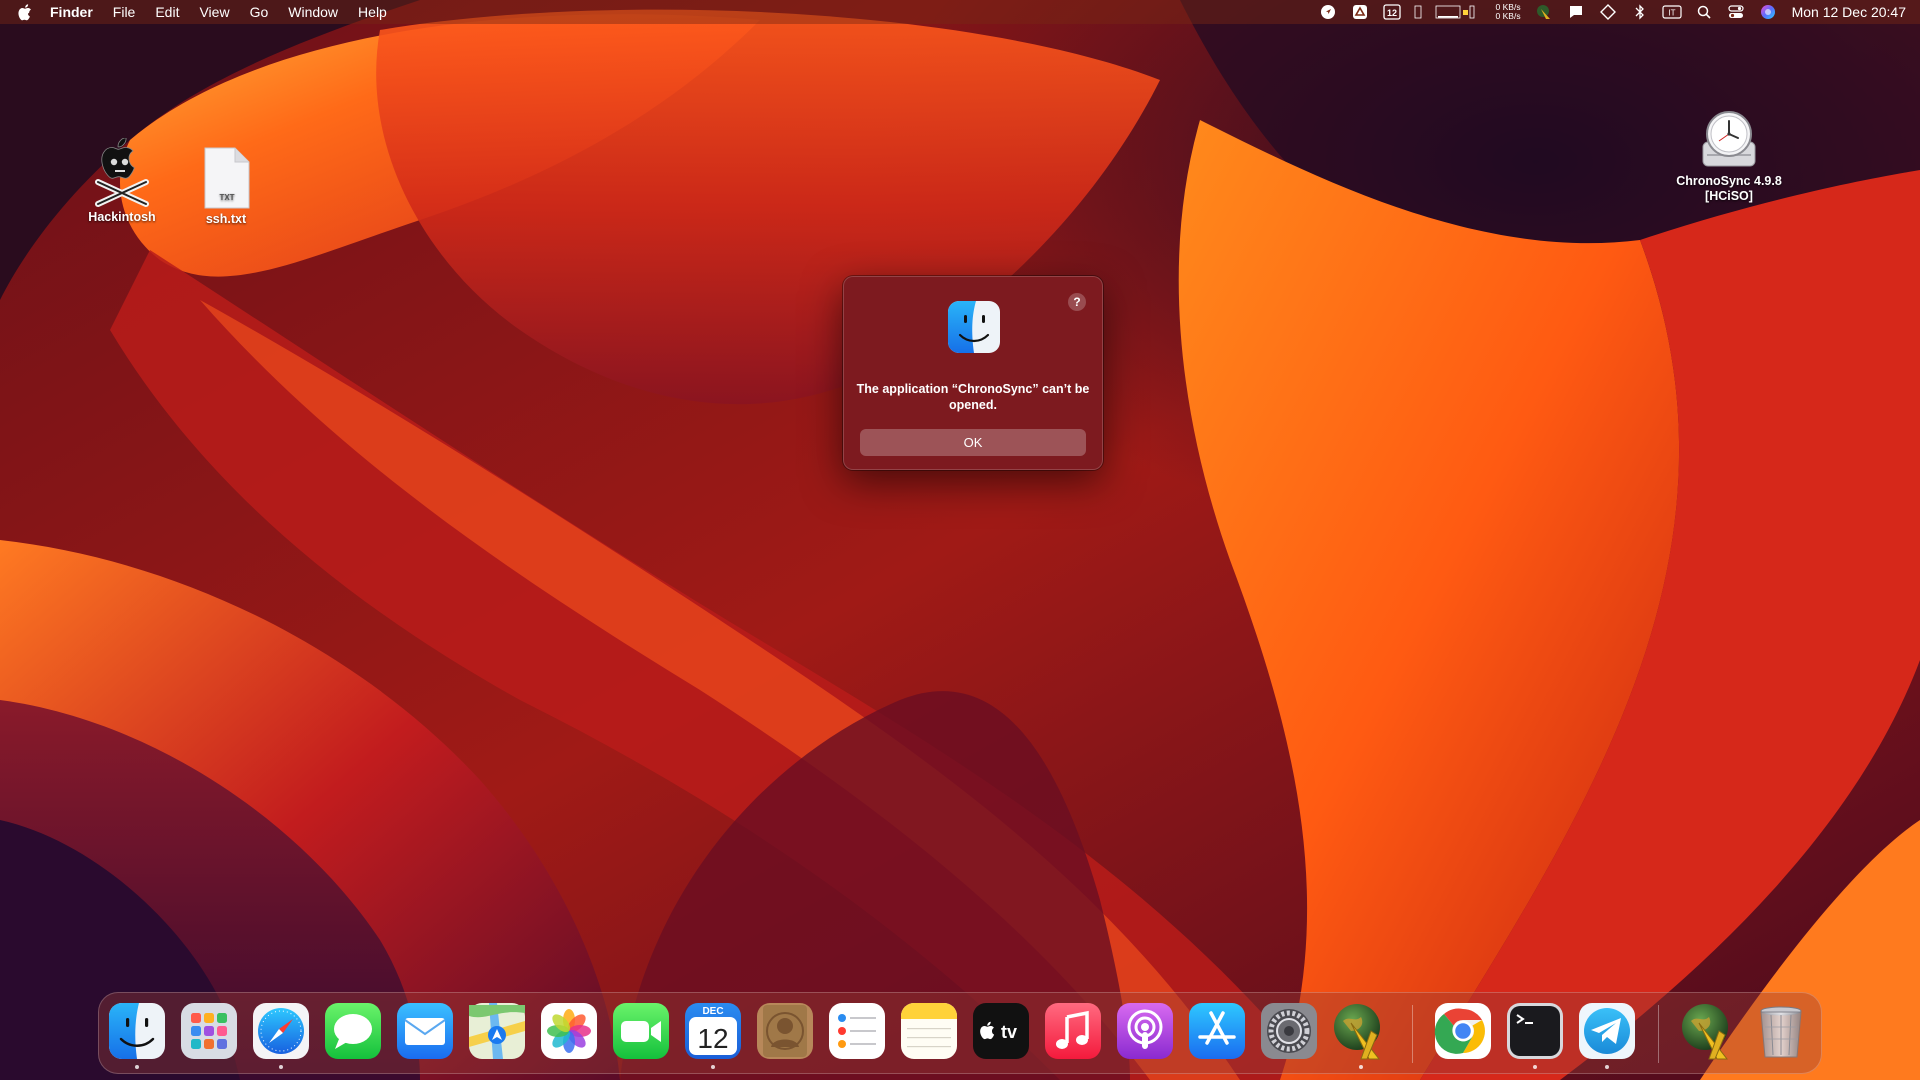 Image resolution: width=1920 pixels, height=1080 pixels. I want to click on network-activity-icon: 0 KB/s 0 KB/s, so click(1505, 12).